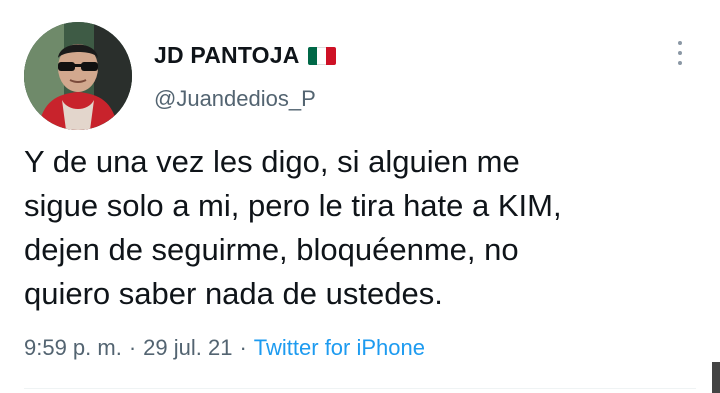  What do you see at coordinates (235, 99) in the screenshot?
I see `author-handle: @Juandedios_P` at bounding box center [235, 99].